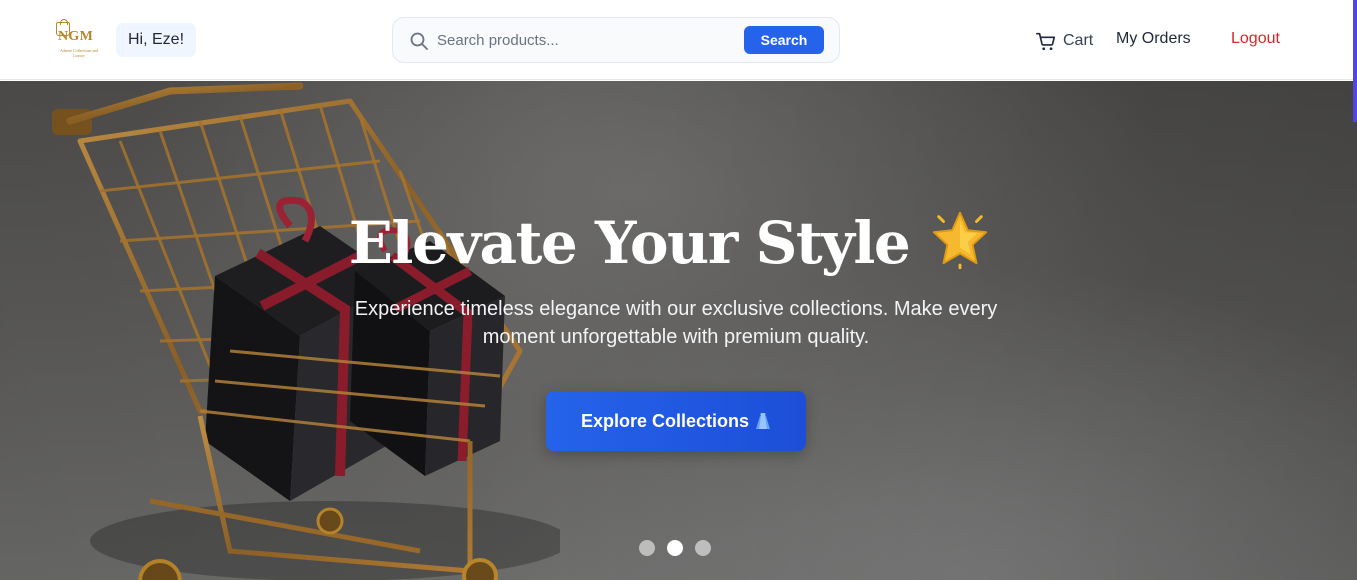  Describe the element at coordinates (784, 40) in the screenshot. I see `search-button: Search` at that location.